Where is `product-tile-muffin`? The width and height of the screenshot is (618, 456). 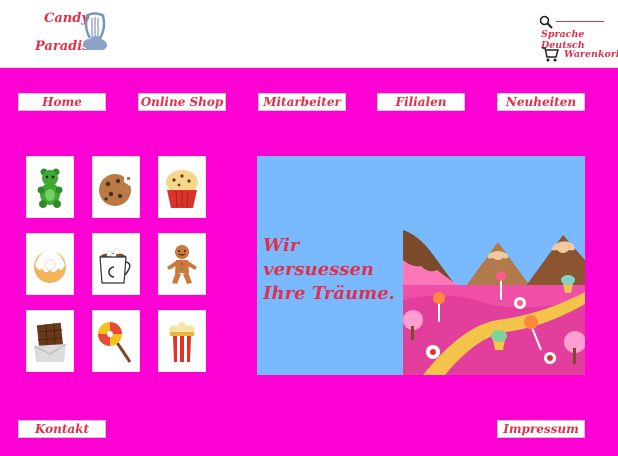 product-tile-muffin is located at coordinates (182, 187).